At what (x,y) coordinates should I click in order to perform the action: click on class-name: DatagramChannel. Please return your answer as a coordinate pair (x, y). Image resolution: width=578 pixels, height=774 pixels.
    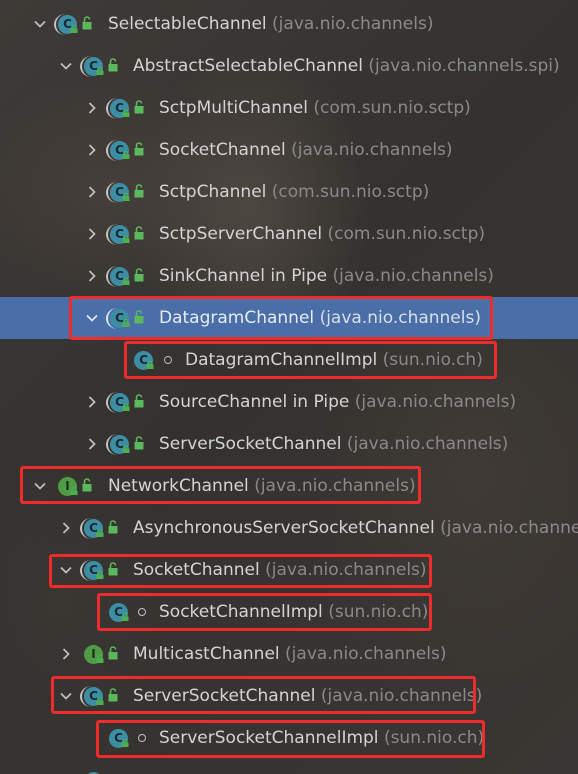
    Looking at the image, I should click on (237, 318).